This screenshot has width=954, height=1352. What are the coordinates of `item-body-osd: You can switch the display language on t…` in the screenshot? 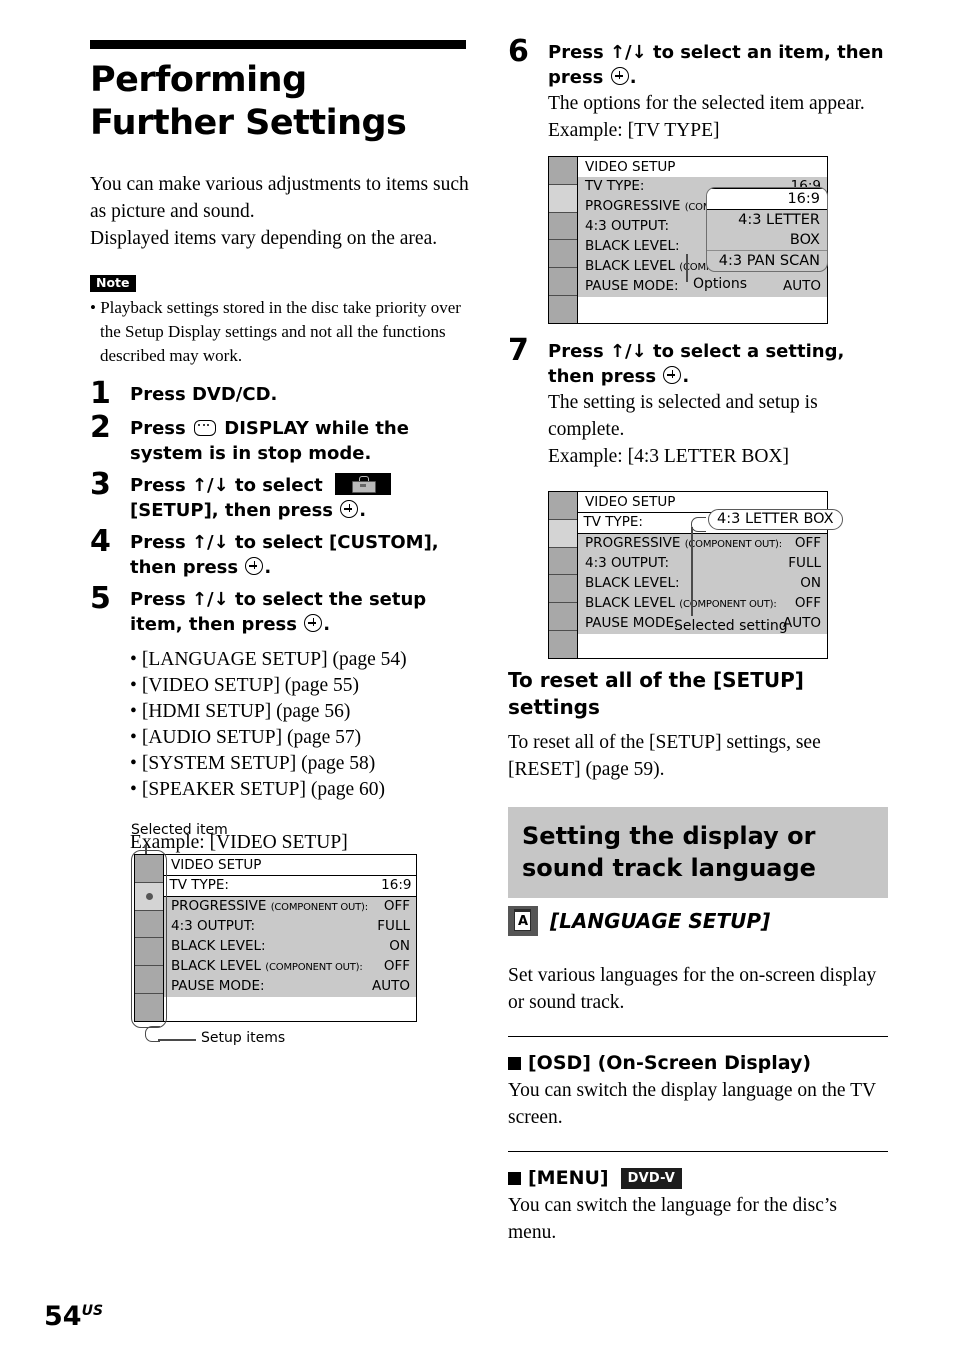 It's located at (692, 1104).